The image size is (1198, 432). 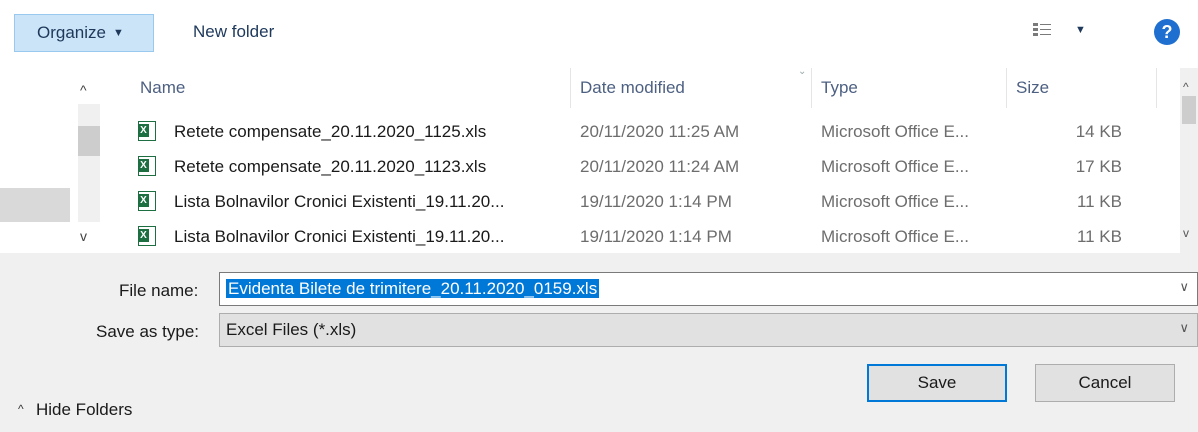 What do you see at coordinates (1080, 30) in the screenshot?
I see `view-options-caret-icon: ▼` at bounding box center [1080, 30].